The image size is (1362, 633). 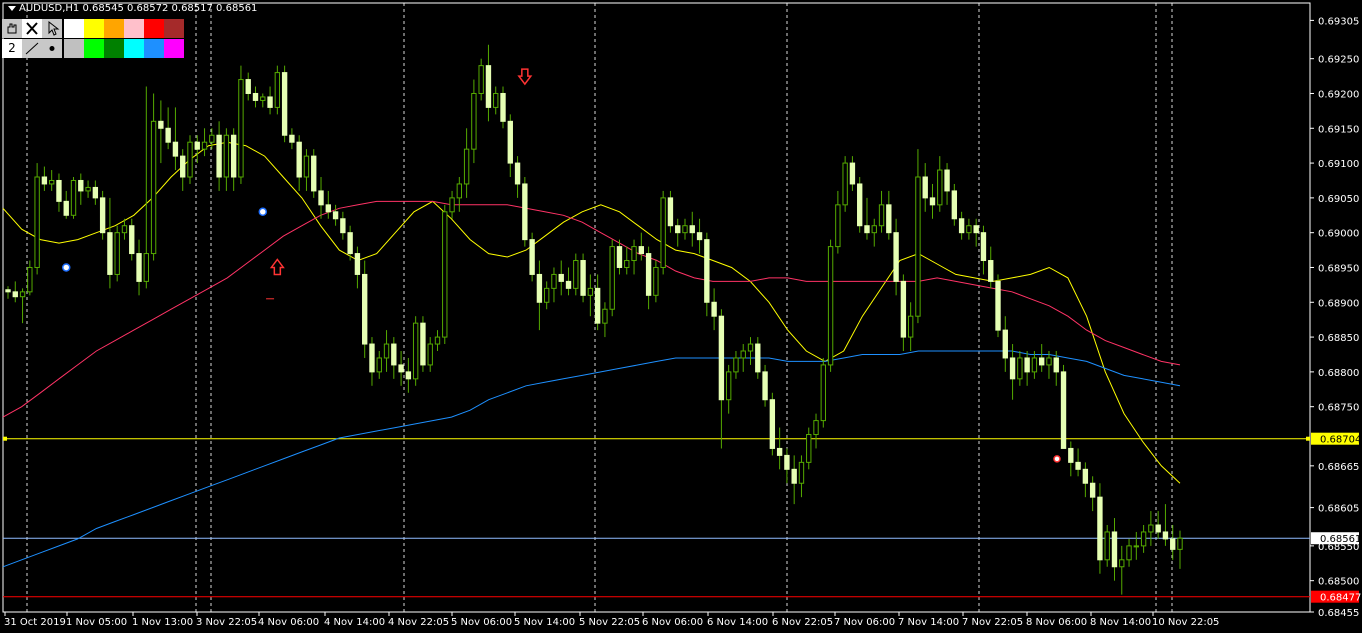 What do you see at coordinates (1340, 598) in the screenshot?
I see `red-level-label: 0.68477` at bounding box center [1340, 598].